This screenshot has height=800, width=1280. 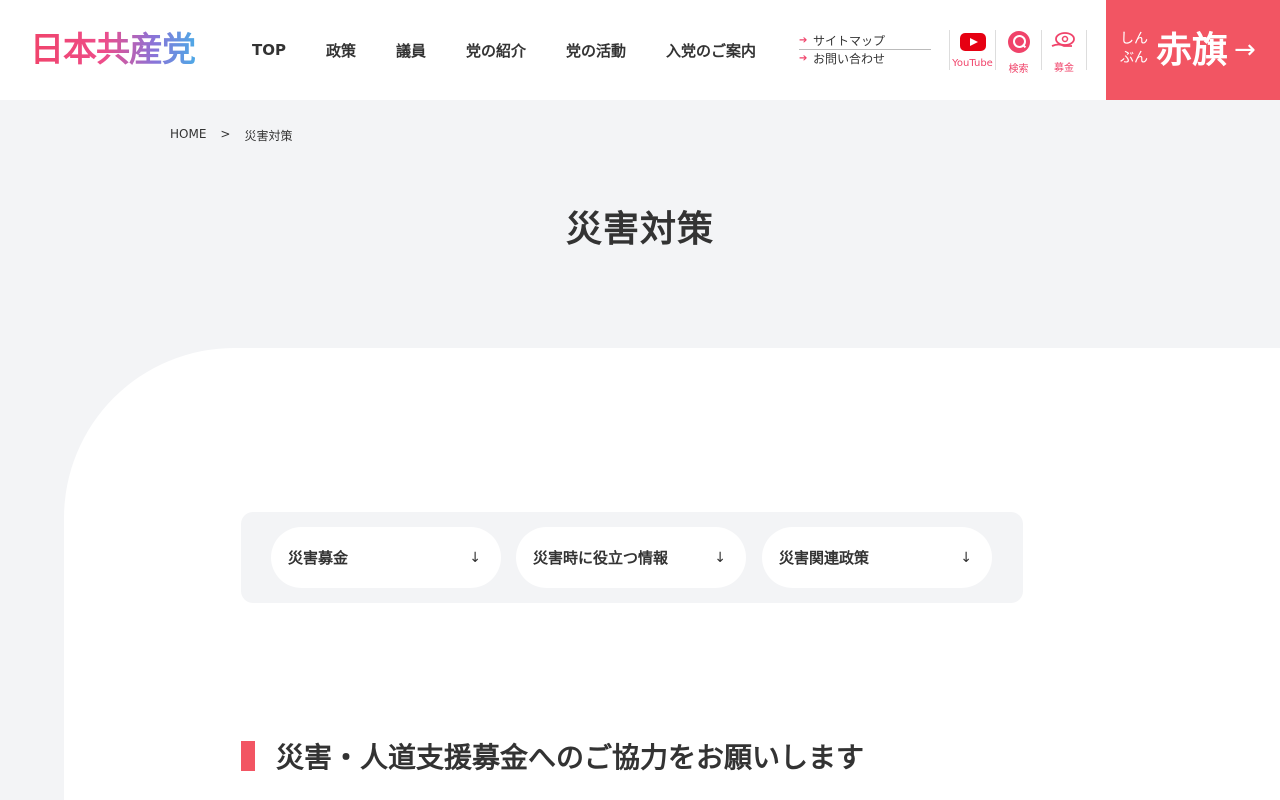 I want to click on global-nav: TOP 政策 議員 党の紹介 党の活動 入党のご案内, so click(x=504, y=50).